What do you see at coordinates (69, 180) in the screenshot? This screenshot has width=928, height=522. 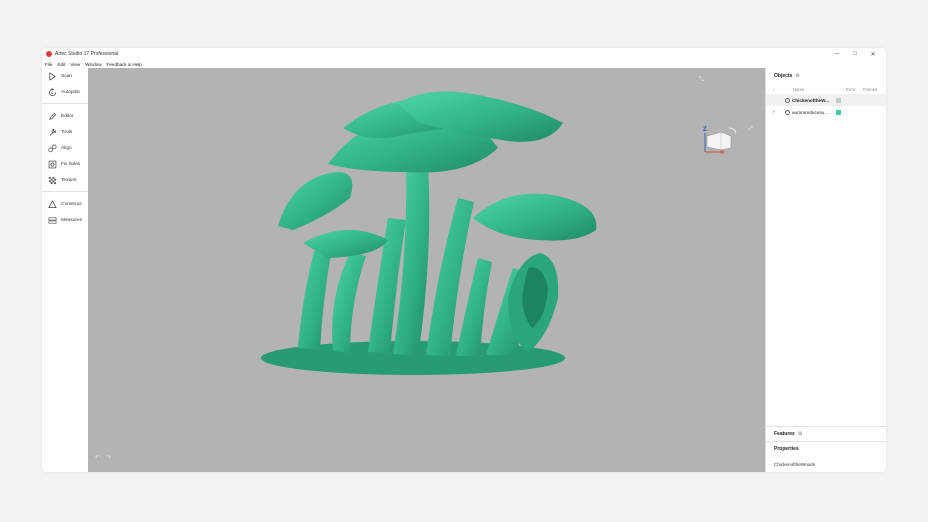 I see `sidebar-item-label: Texture` at bounding box center [69, 180].